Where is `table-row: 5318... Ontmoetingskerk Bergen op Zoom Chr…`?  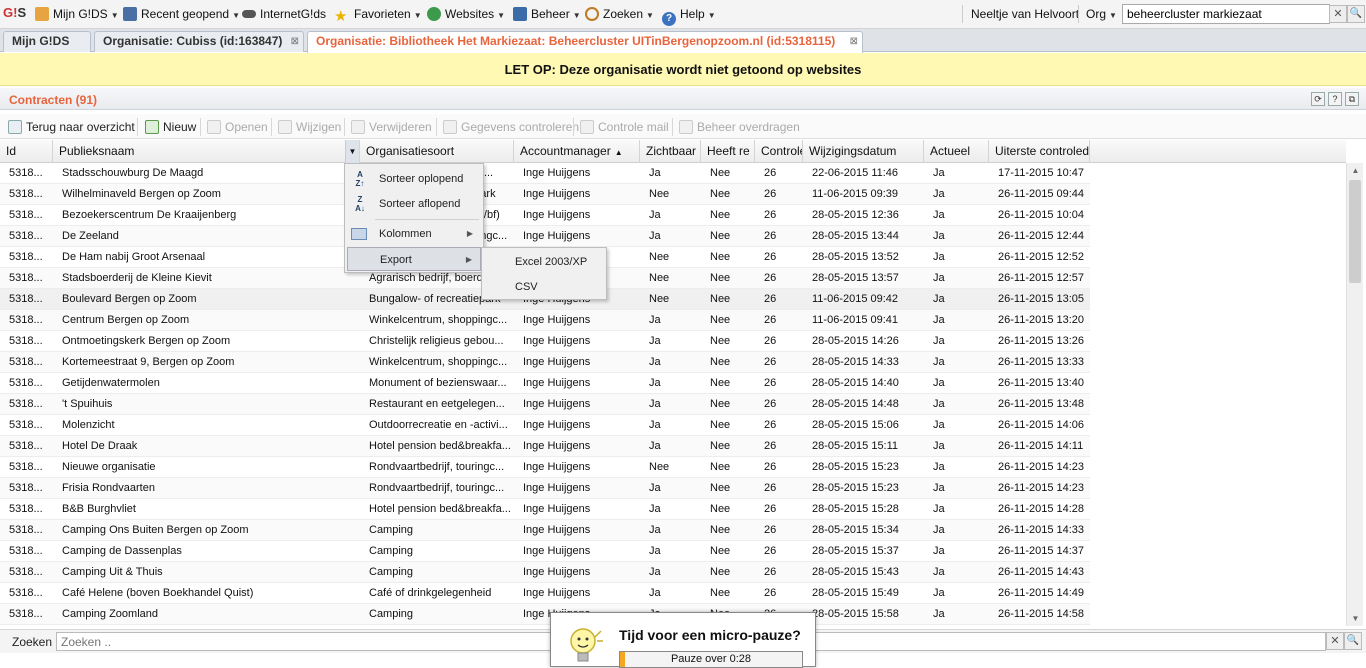
table-row: 5318... Ontmoetingskerk Bergen op Zoom Chr… is located at coordinates (545, 341).